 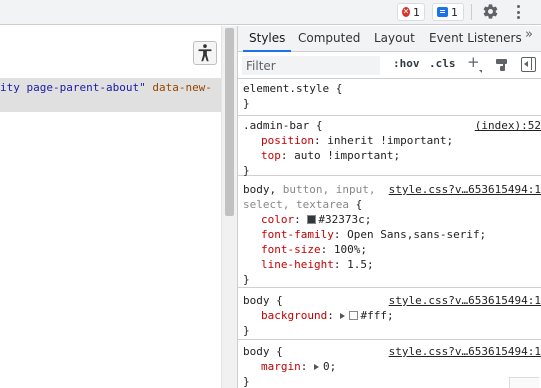 I want to click on style-property: margin: 0;, so click(x=298, y=366).